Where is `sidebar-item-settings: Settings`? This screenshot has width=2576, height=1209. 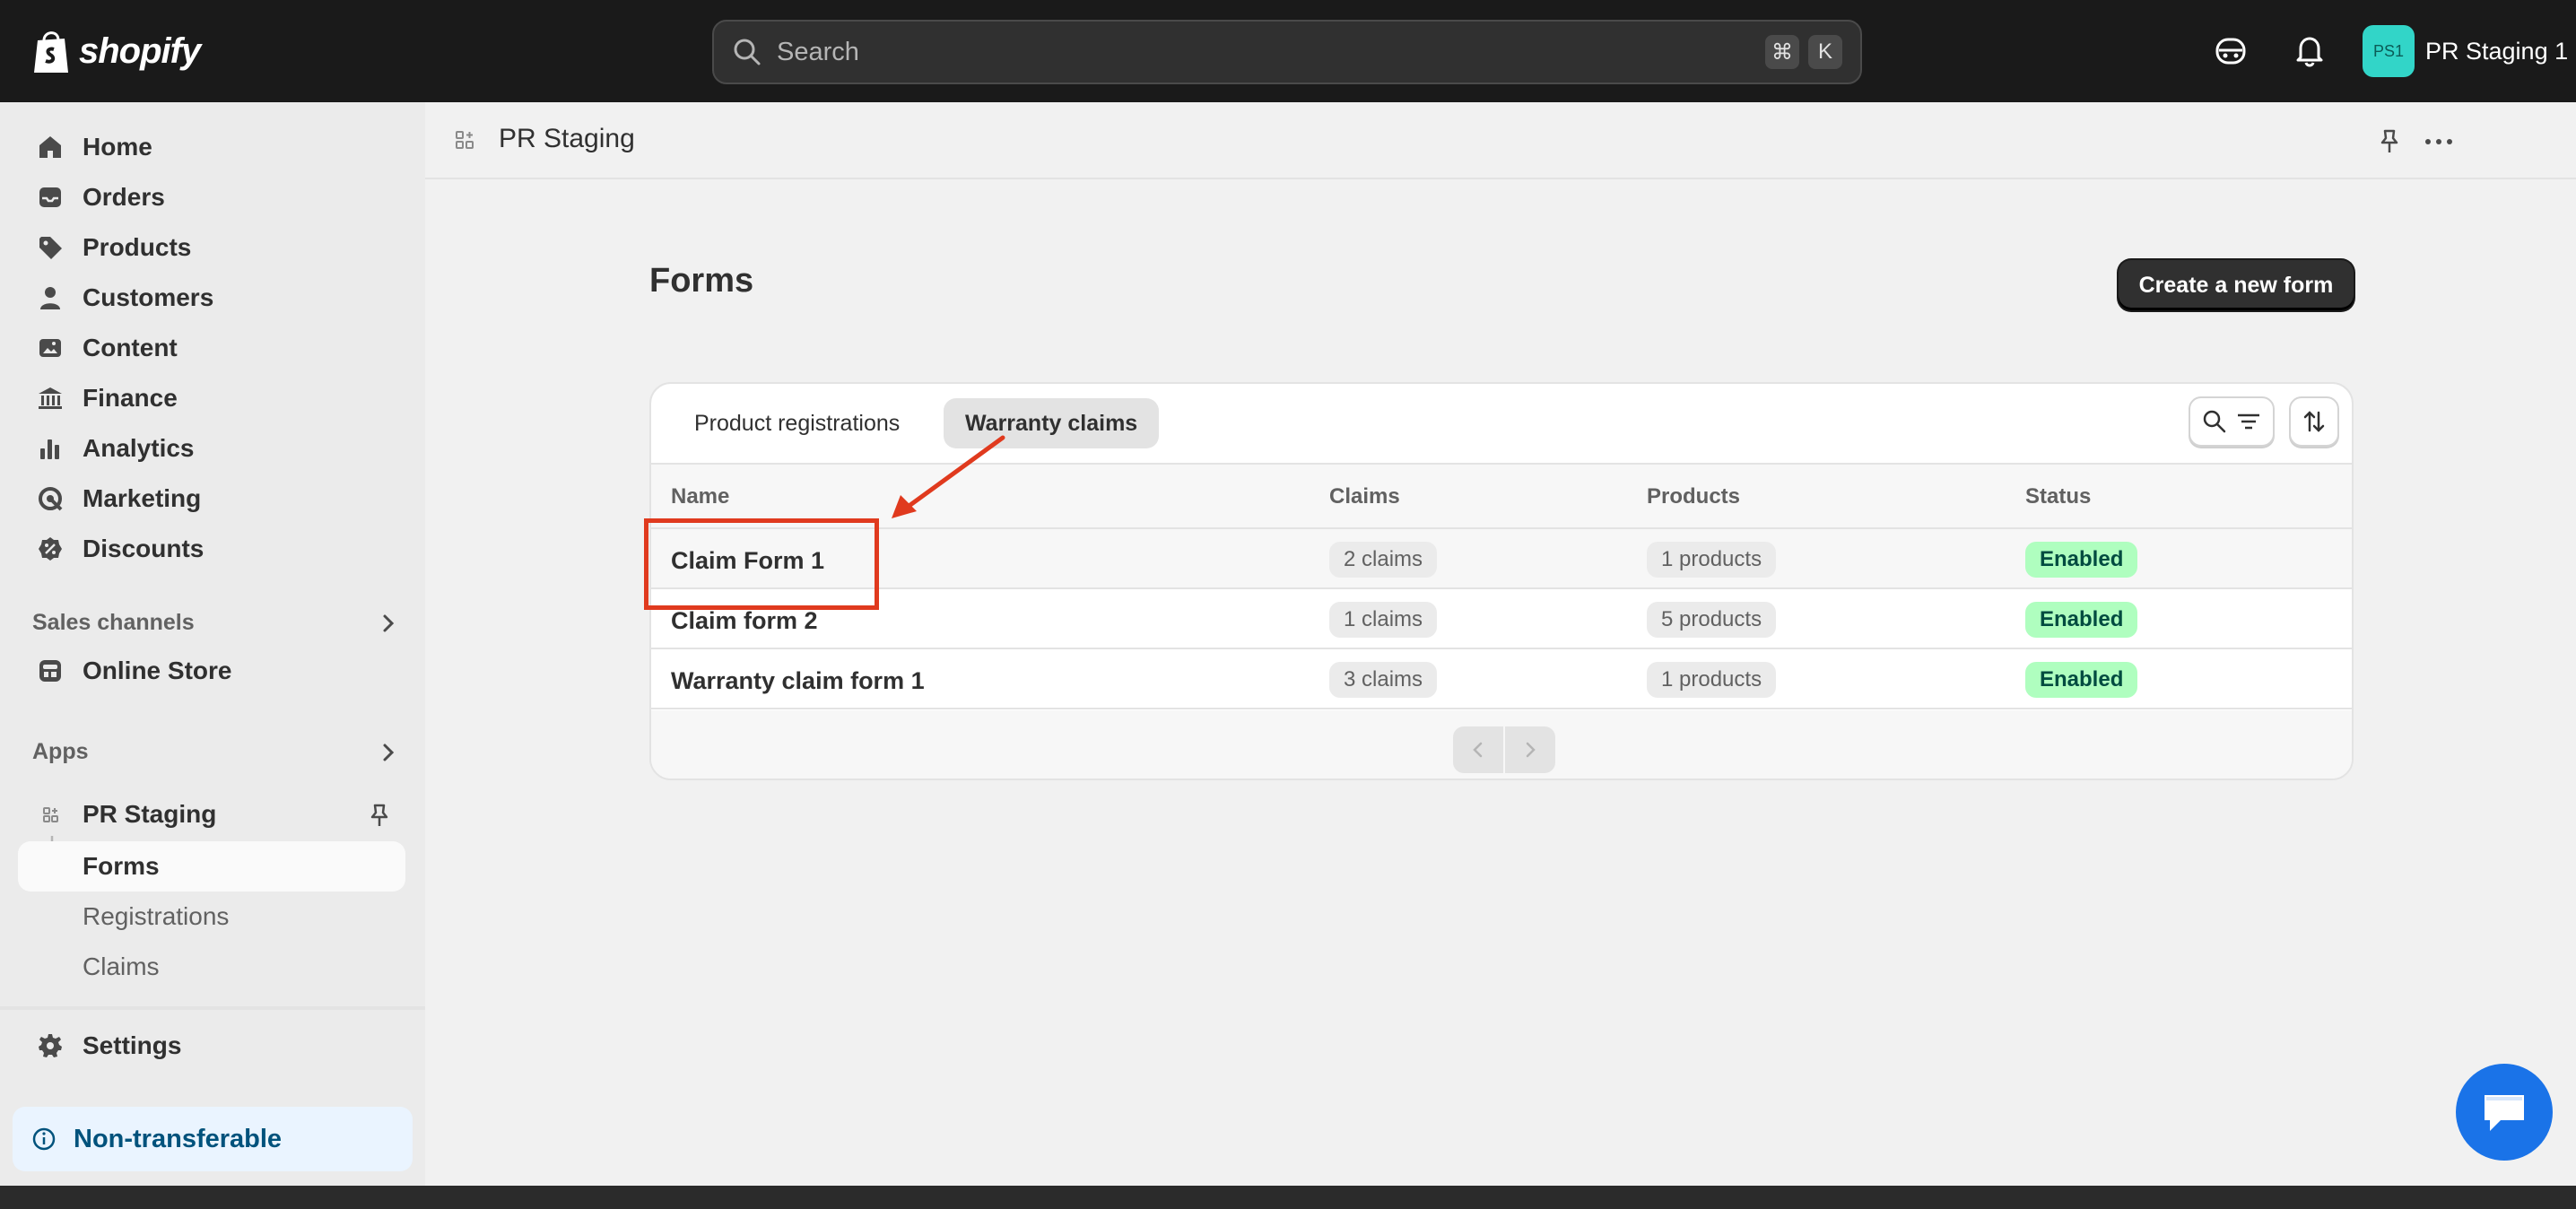 sidebar-item-settings: Settings is located at coordinates (211, 1045).